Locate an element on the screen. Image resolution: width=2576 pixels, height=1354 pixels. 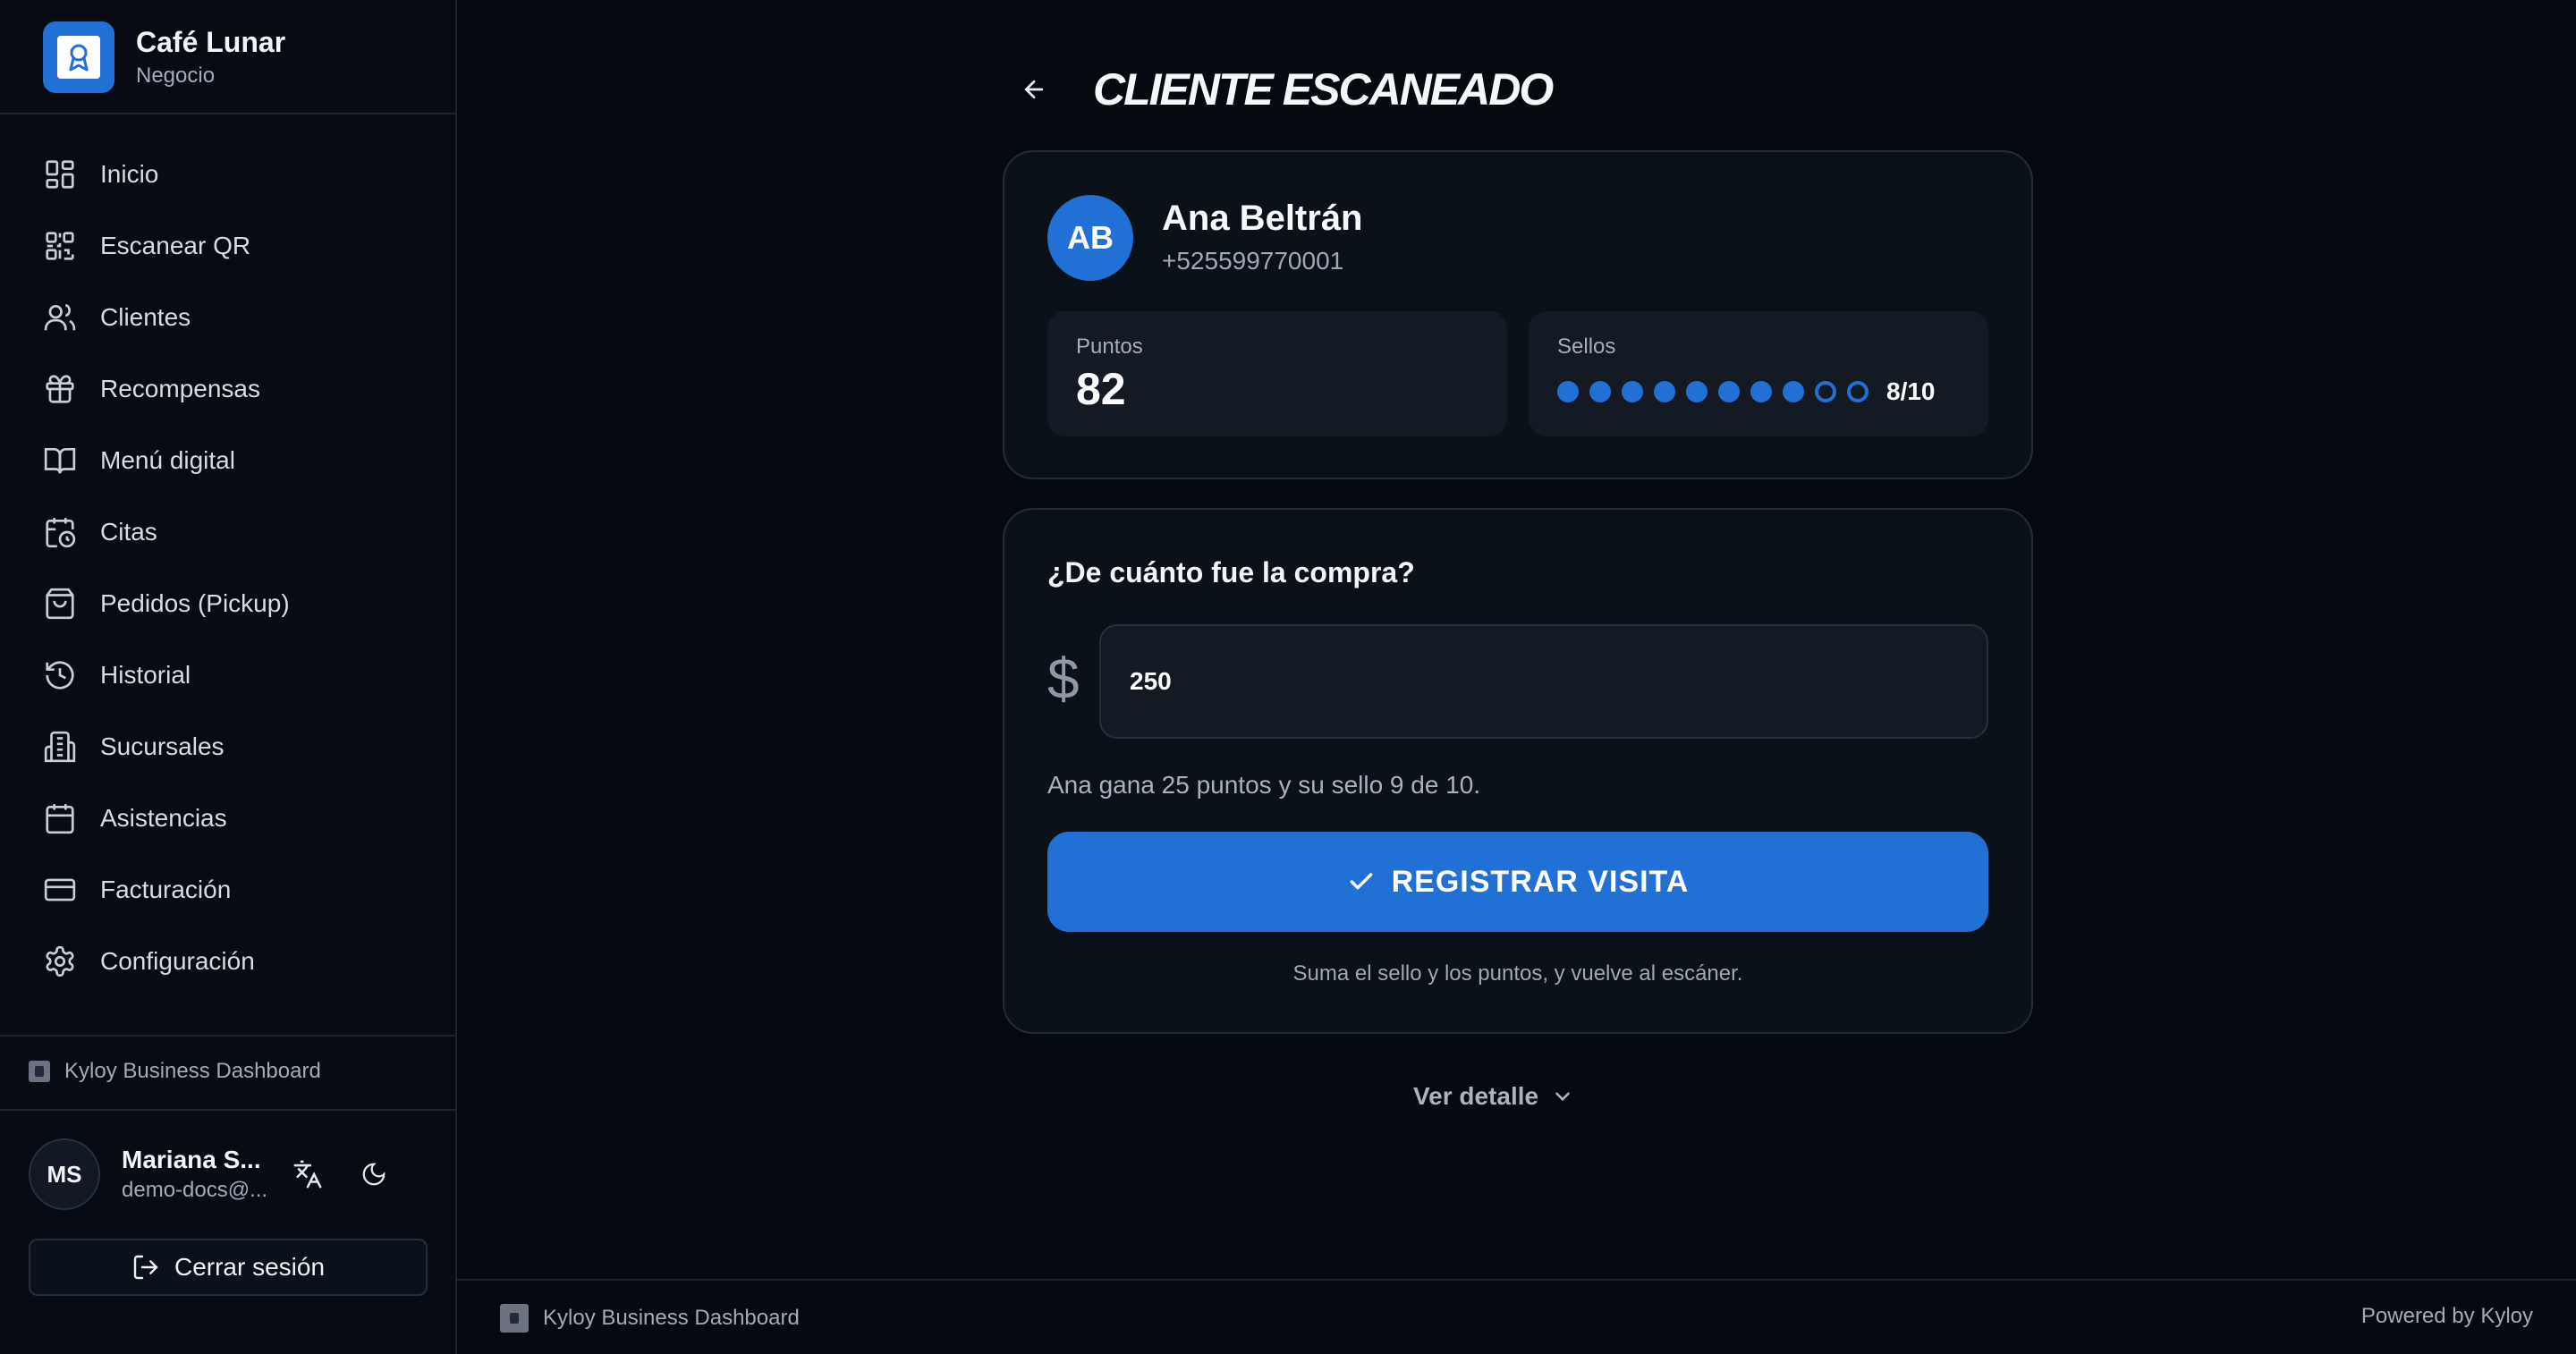
brand-subtitle: Negocio is located at coordinates (176, 75).